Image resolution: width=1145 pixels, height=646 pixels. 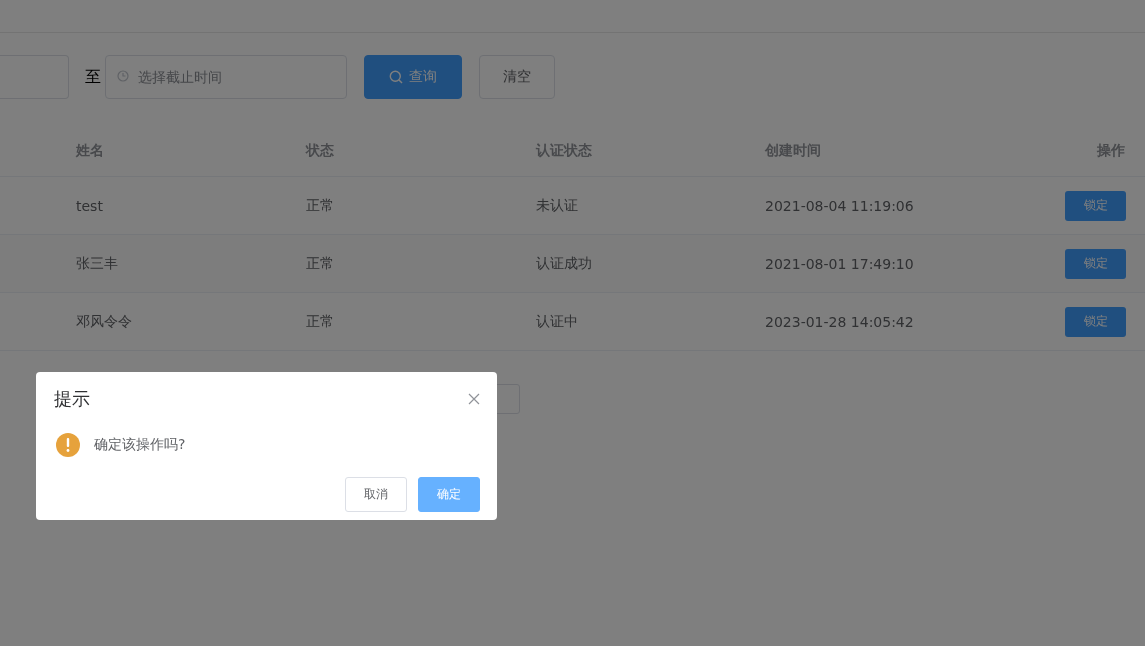 I want to click on table-cell: 未认证, so click(x=557, y=205).